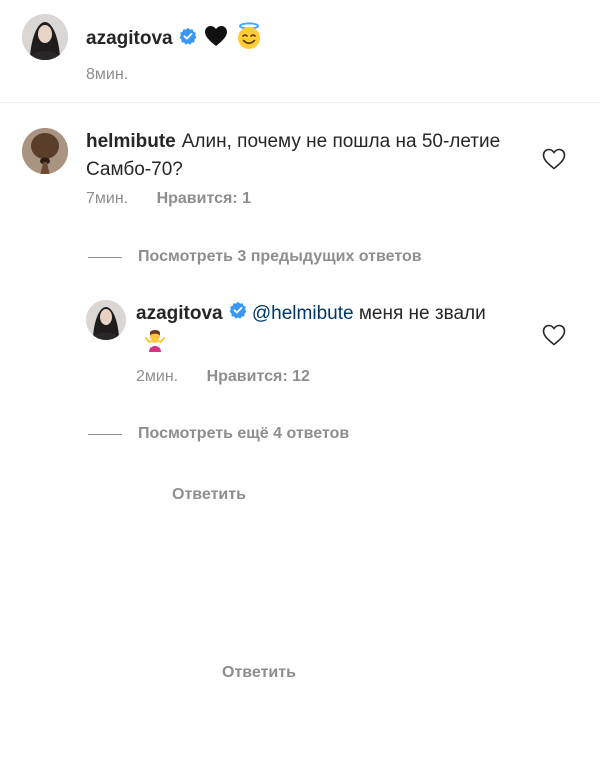 The image size is (600, 764). What do you see at coordinates (155, 344) in the screenshot?
I see `person-shrugging-icon` at bounding box center [155, 344].